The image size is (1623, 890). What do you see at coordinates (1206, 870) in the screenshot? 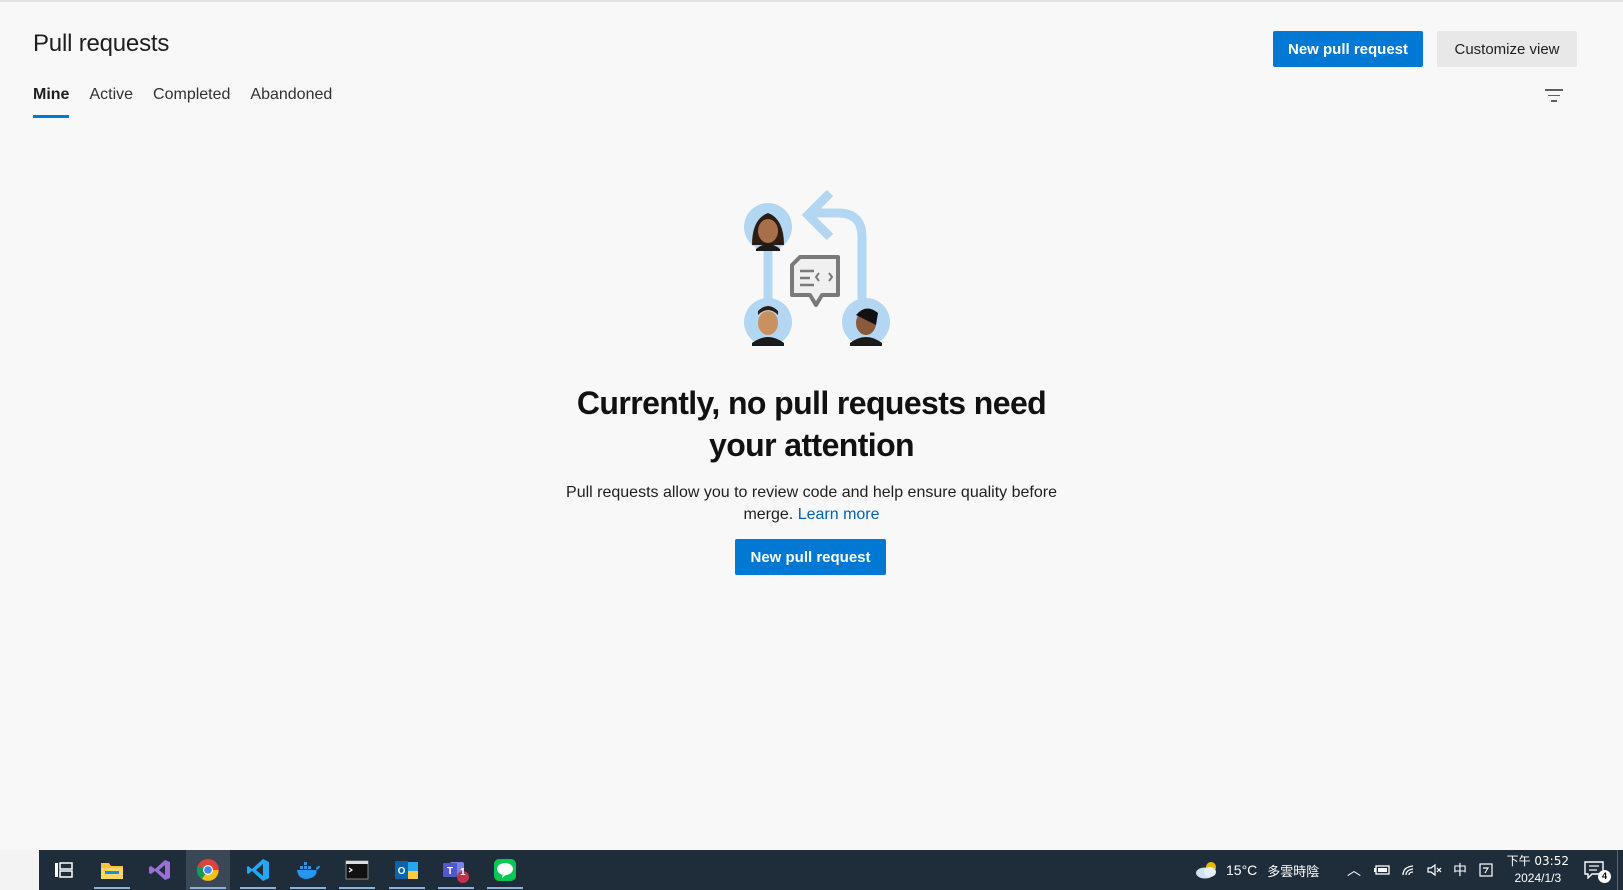
I see `cloudy-weather-icon` at bounding box center [1206, 870].